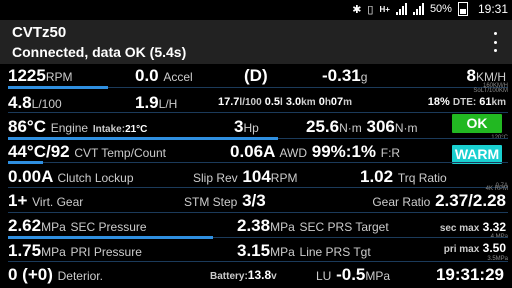 This screenshot has width=512, height=288. What do you see at coordinates (147, 102) in the screenshot?
I see `fuel-rate-value: 1.9` at bounding box center [147, 102].